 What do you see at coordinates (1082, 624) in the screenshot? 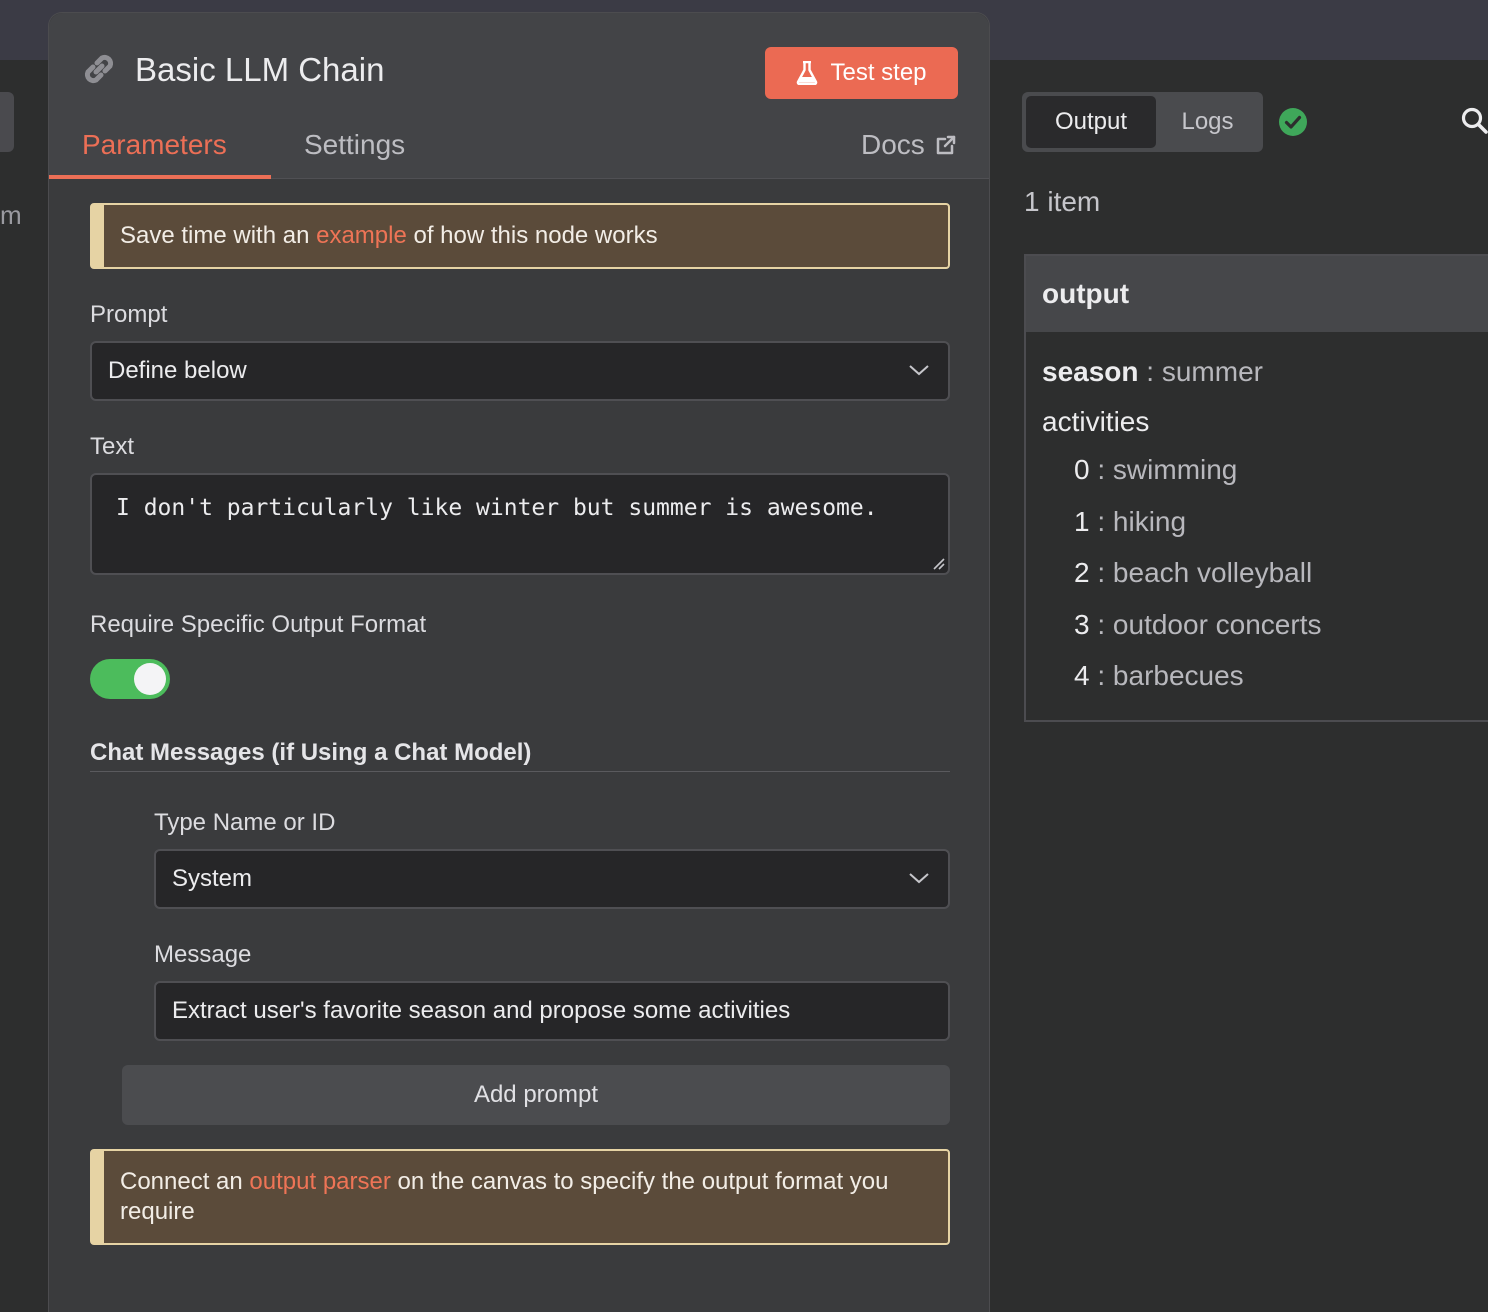
I see `activity-index: 3` at bounding box center [1082, 624].